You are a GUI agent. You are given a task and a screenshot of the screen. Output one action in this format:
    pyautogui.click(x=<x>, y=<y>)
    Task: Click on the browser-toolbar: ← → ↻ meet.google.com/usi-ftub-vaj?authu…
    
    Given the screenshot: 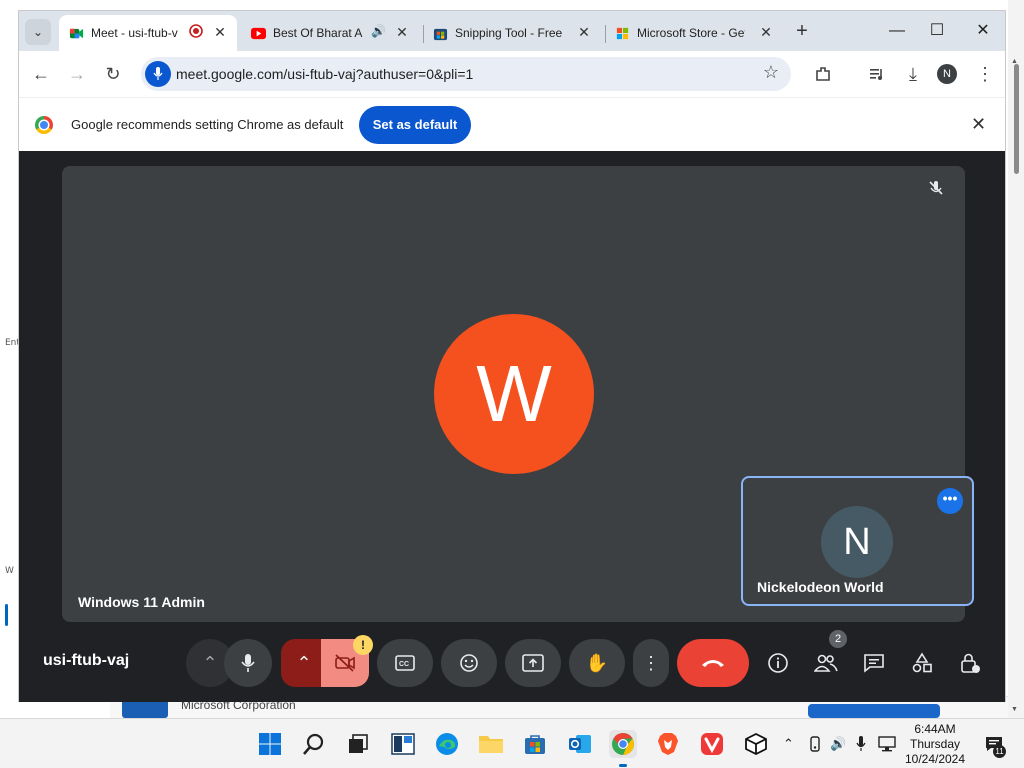 What is the action you would take?
    pyautogui.click(x=512, y=74)
    